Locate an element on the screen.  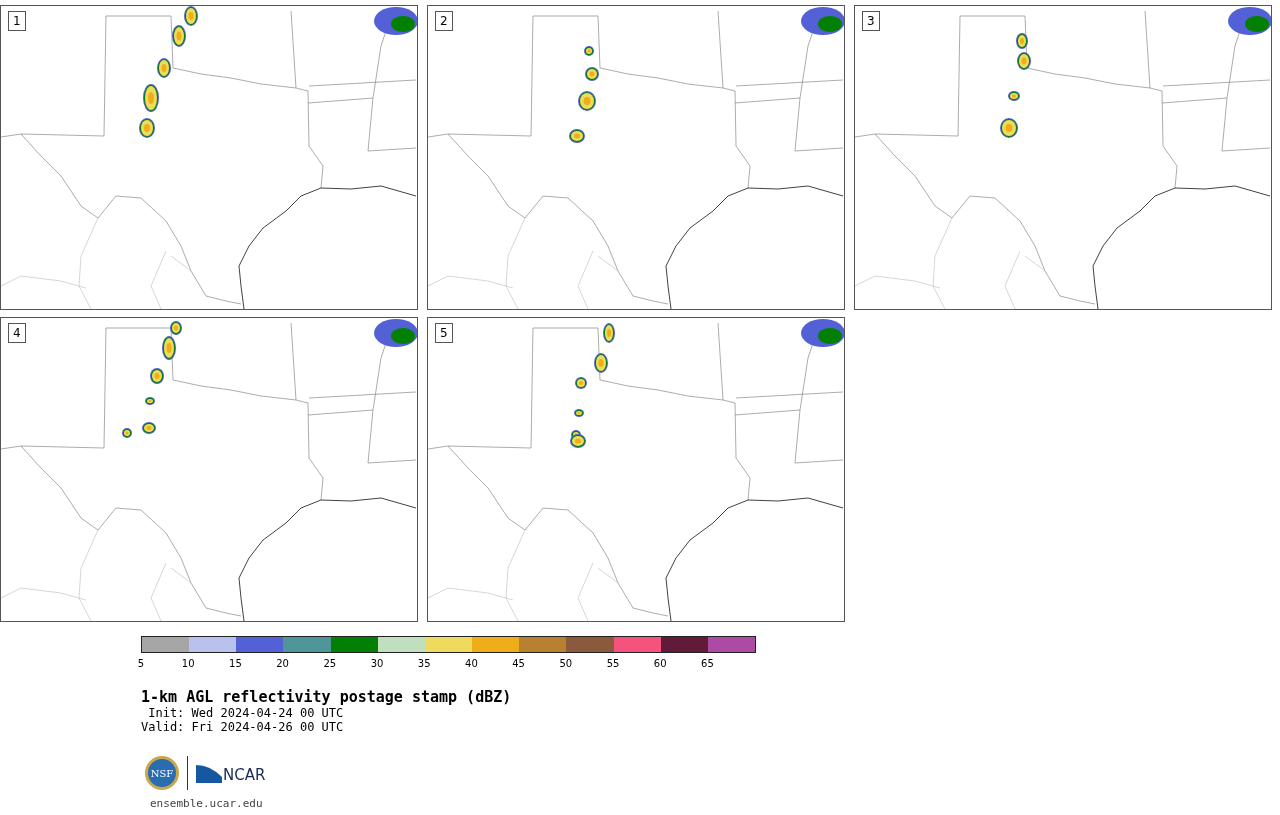
valid-time: Valid: Fri 2024-04-26 00 UTC is located at coordinates (243, 727).